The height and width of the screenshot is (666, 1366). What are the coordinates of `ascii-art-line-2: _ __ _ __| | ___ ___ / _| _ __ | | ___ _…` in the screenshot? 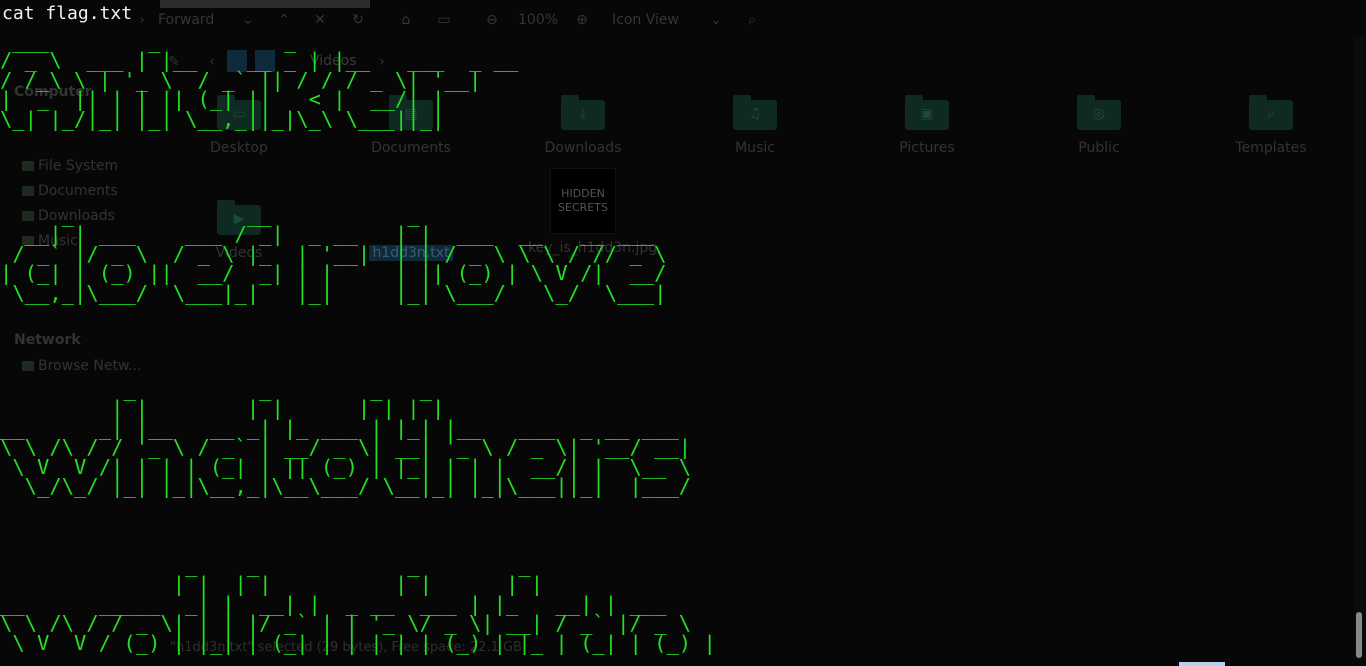 It's located at (333, 254).